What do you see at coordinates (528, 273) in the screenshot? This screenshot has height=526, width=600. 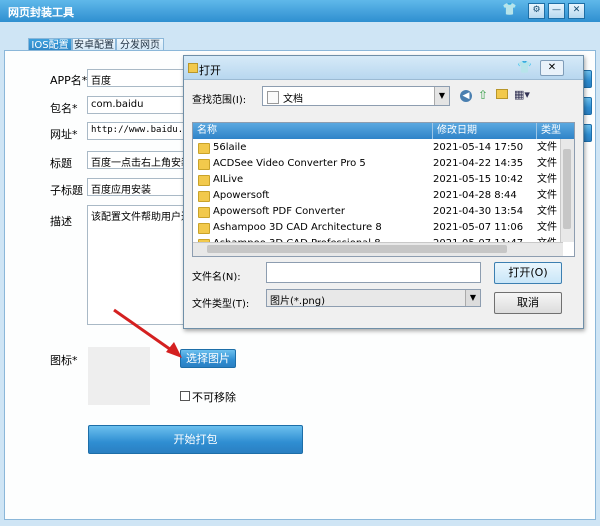 I see `open-button: 打开(O)` at bounding box center [528, 273].